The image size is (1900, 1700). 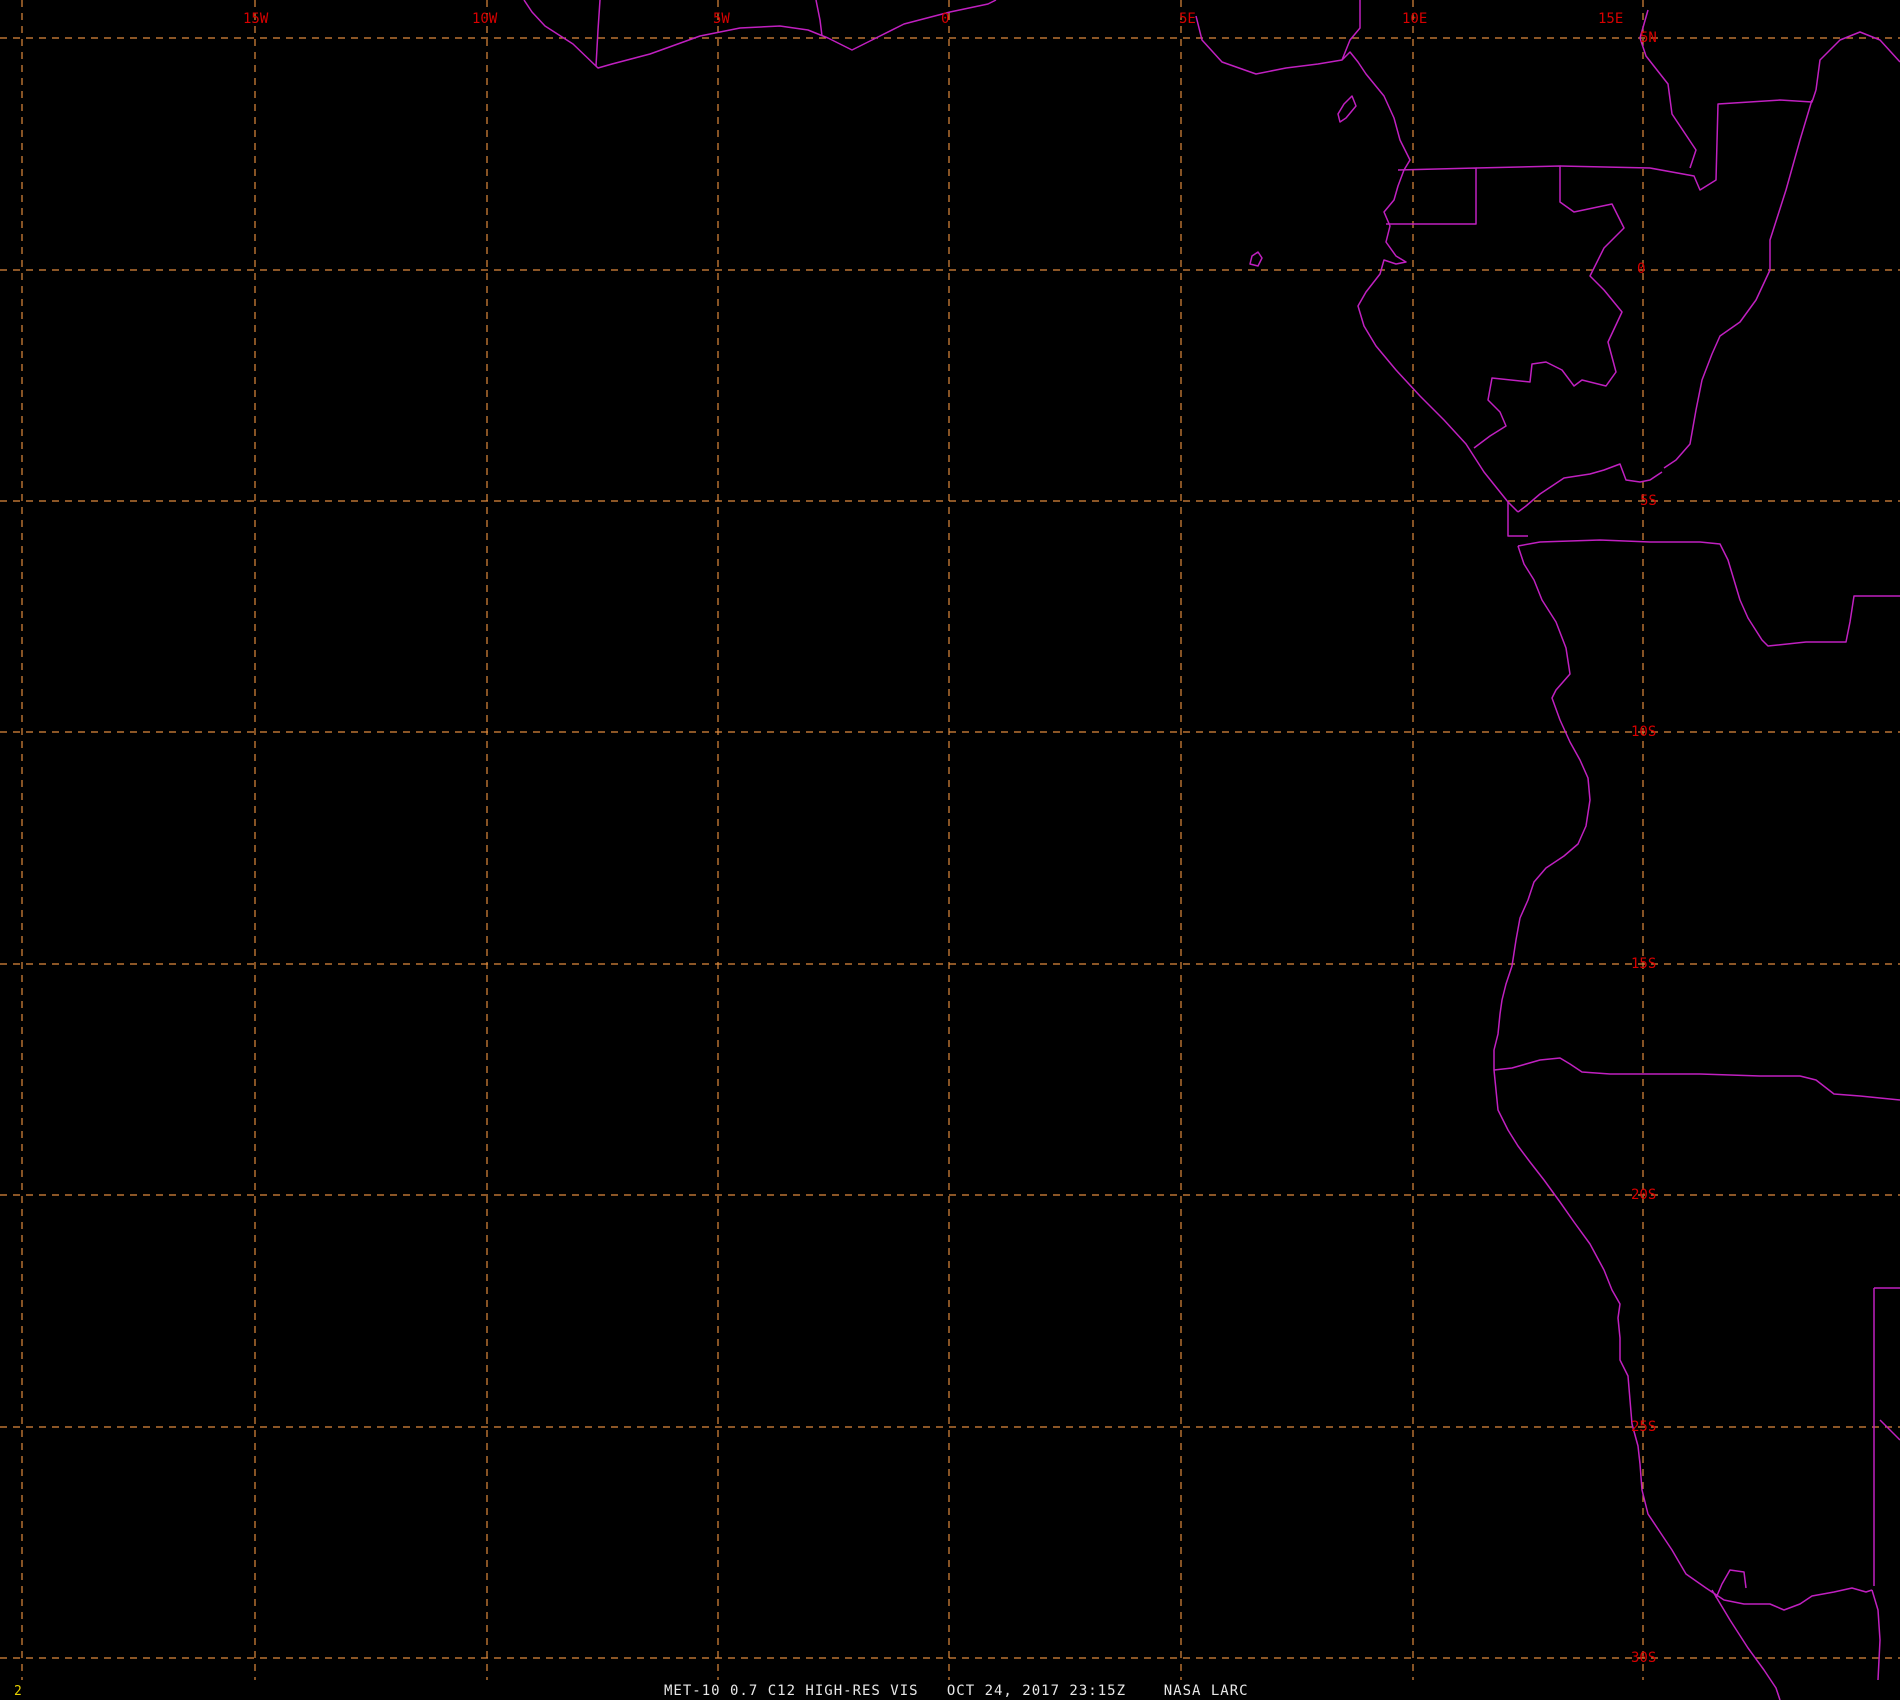 What do you see at coordinates (1187, 19) in the screenshot?
I see `longitude-label: 5E` at bounding box center [1187, 19].